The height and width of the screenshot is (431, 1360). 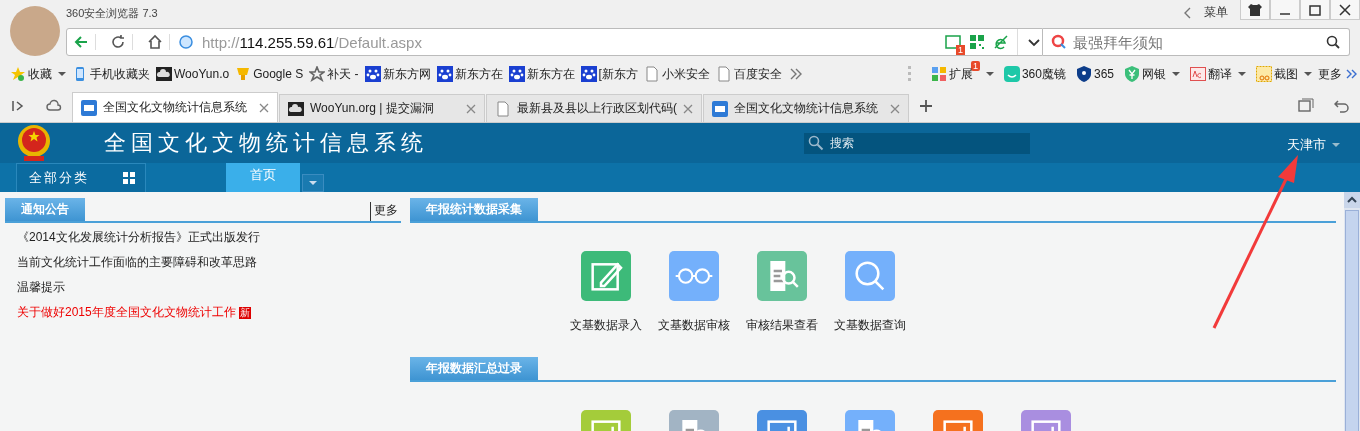 I want to click on scissors-icon, so click(x=1264, y=74).